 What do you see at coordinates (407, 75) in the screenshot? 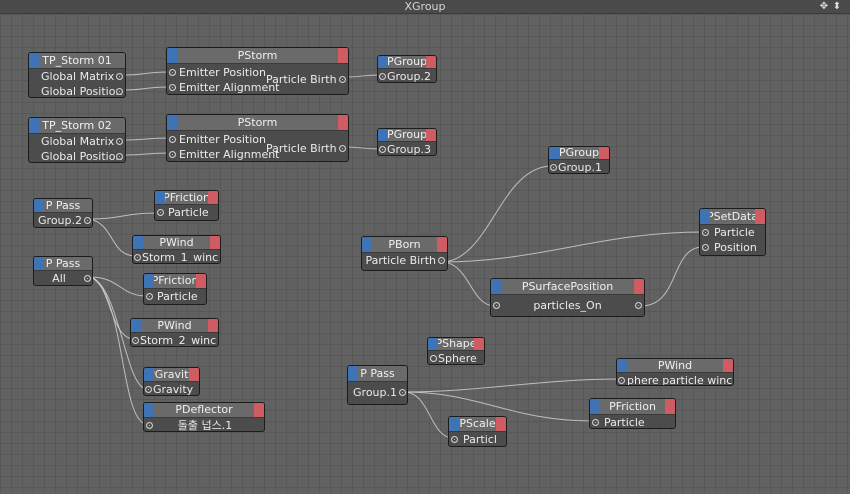
I see `input-port-group: Group.2` at bounding box center [407, 75].